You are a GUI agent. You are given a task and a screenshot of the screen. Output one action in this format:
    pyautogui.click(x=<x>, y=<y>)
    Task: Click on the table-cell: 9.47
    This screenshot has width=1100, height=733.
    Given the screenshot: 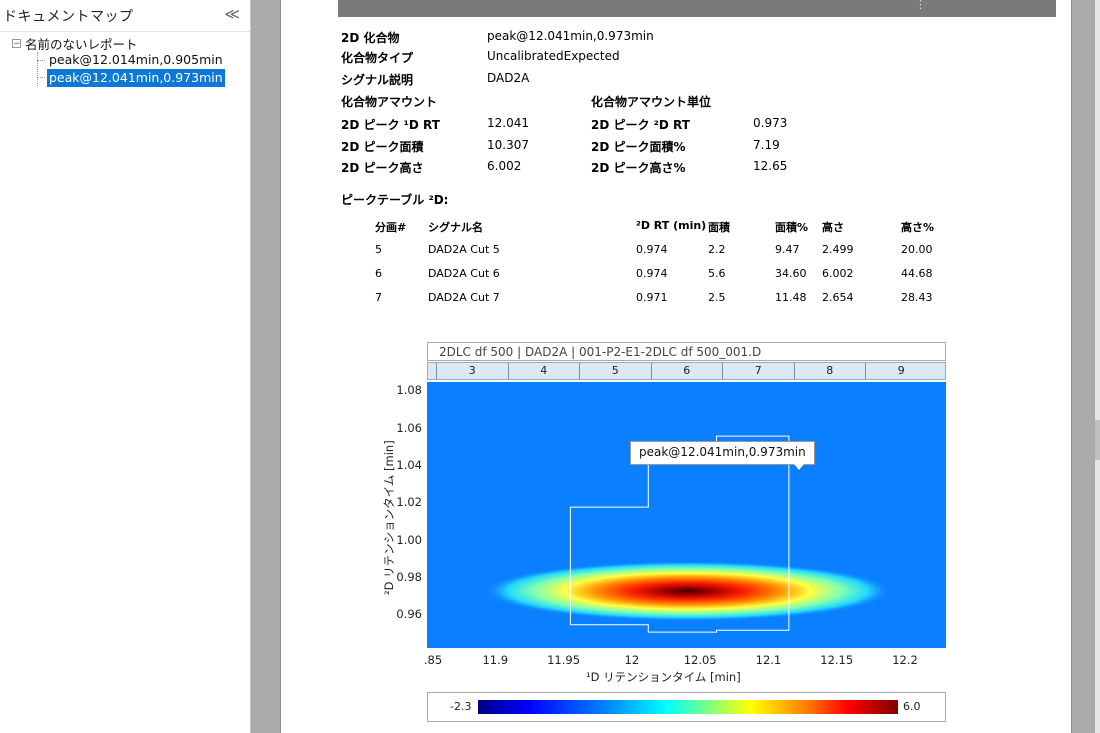 What is the action you would take?
    pyautogui.click(x=787, y=249)
    